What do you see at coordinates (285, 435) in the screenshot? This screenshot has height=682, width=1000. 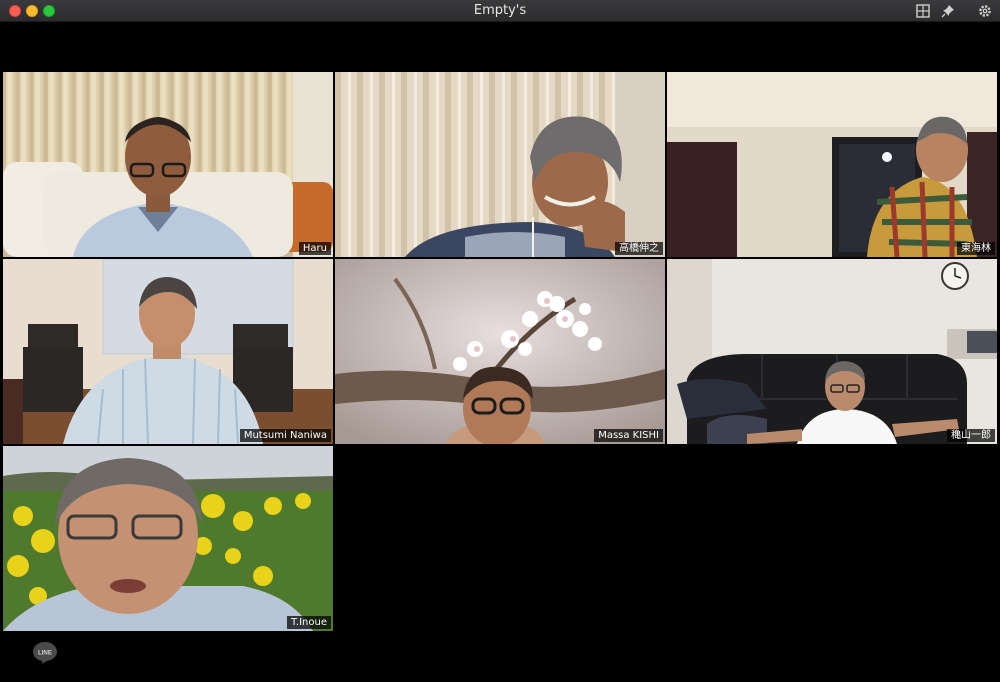 I see `participant-name: Mutsumi Naniwa` at bounding box center [285, 435].